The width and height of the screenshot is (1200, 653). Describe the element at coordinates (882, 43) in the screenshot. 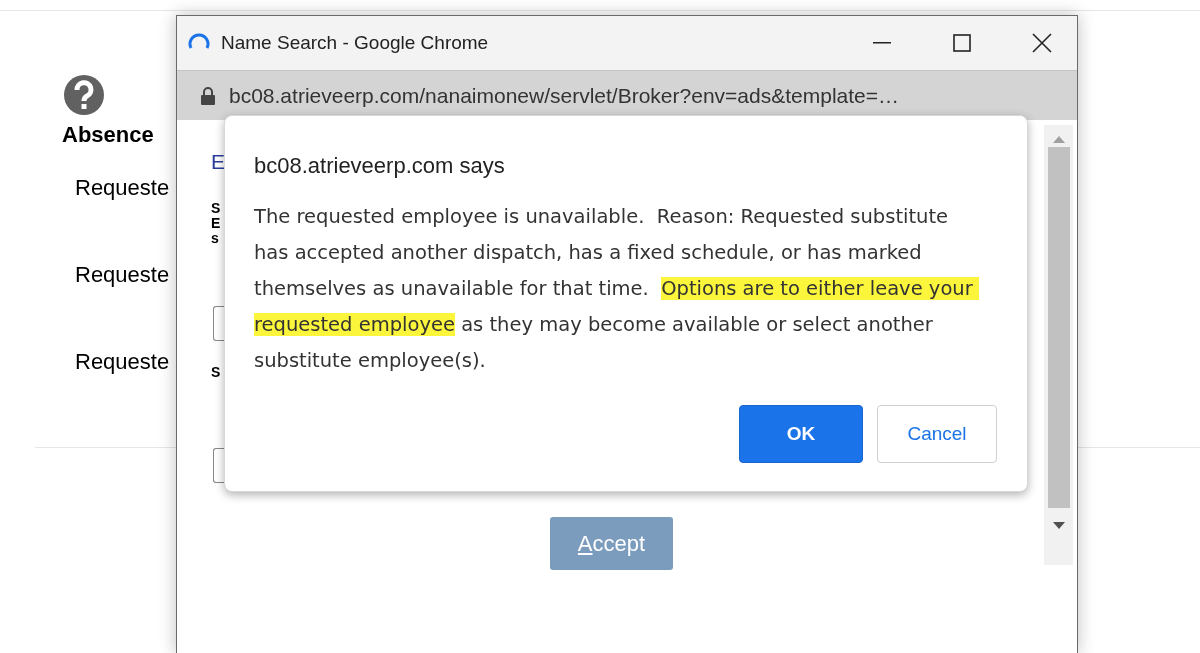

I see `minimize-icon` at that location.